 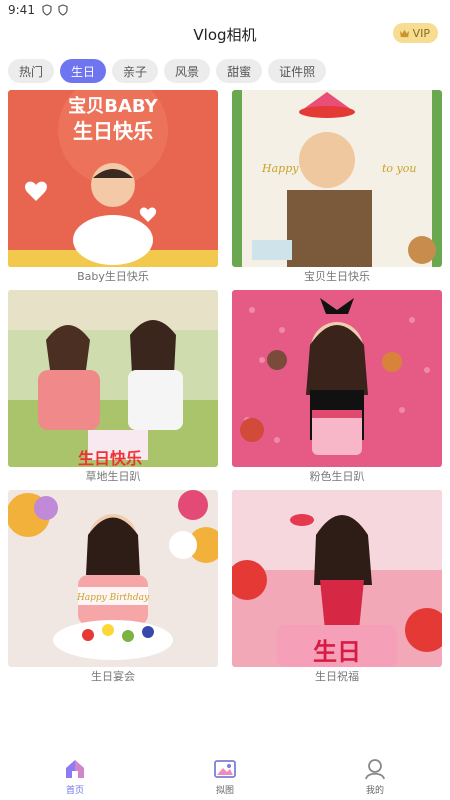 I want to click on tab-label: 生日, so click(x=83, y=71).